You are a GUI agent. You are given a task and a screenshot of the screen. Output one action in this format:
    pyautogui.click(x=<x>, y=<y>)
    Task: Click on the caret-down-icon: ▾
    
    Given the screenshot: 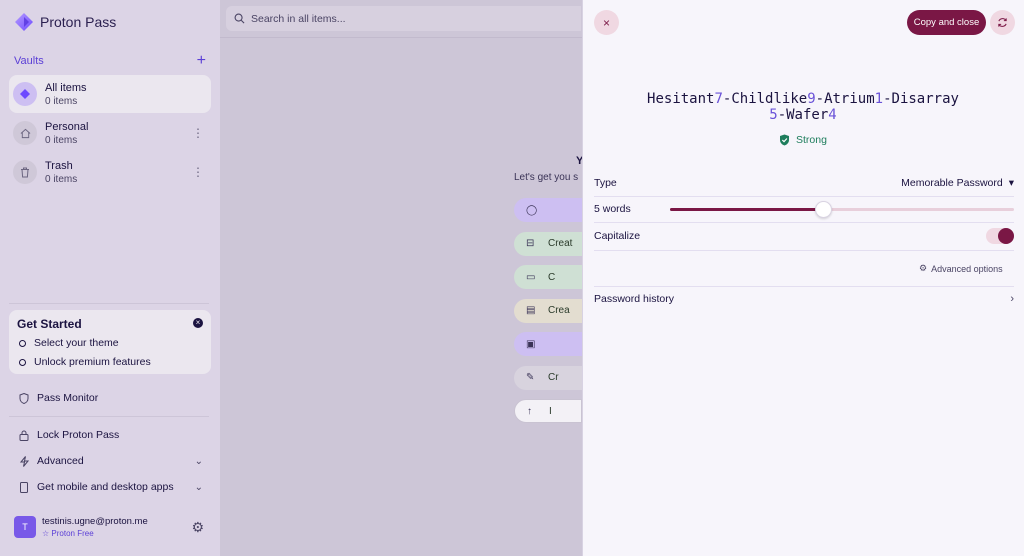 What is the action you would take?
    pyautogui.click(x=1011, y=183)
    